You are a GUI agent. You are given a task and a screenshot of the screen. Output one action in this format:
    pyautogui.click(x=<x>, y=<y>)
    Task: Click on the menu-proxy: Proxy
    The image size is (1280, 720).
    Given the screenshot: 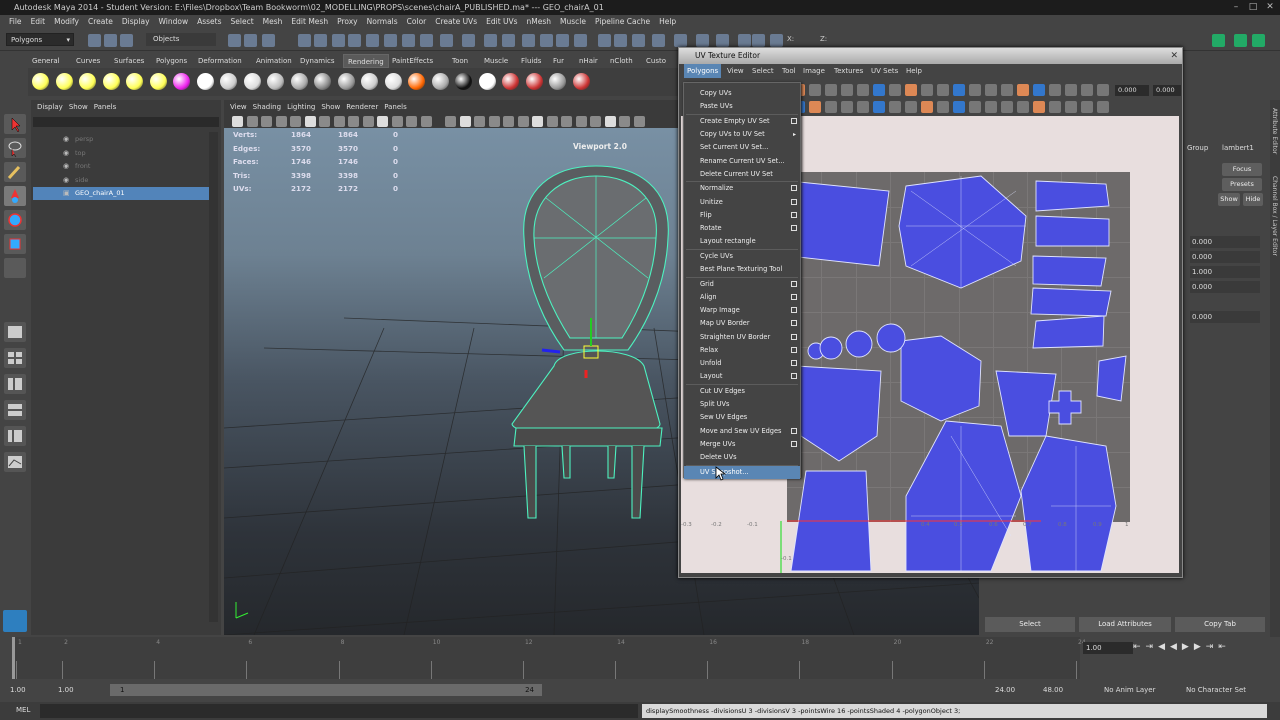 What is the action you would take?
    pyautogui.click(x=347, y=22)
    